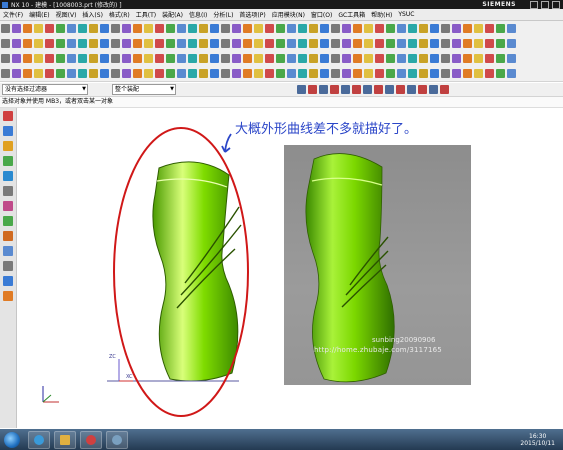 This screenshot has width=563, height=450. Describe the element at coordinates (406, 14) in the screenshot. I see `menu-ysuc: YSUC` at that location.